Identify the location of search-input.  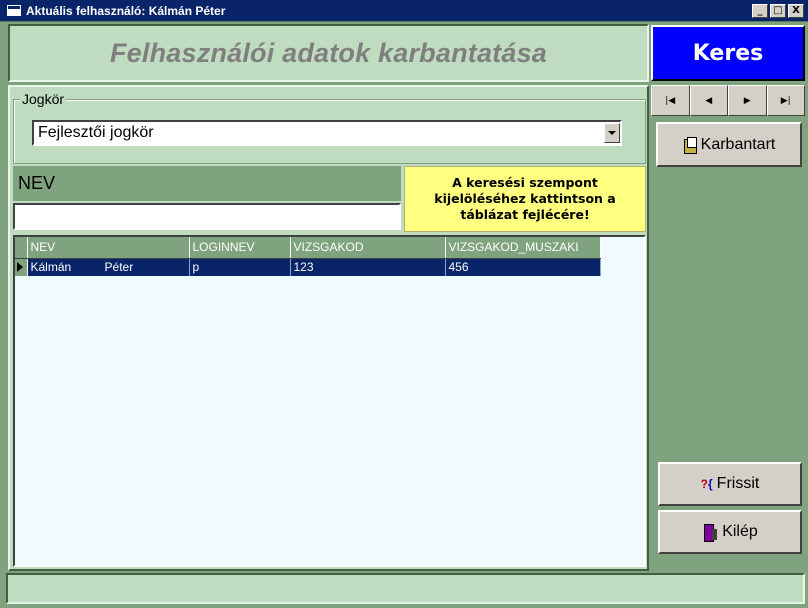
(207, 216).